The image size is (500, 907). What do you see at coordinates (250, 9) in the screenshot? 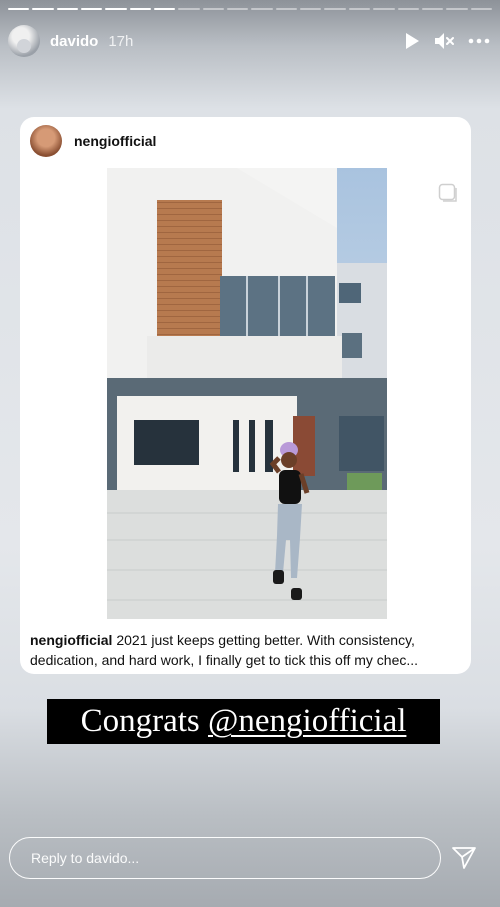
I see `story-progress-bar` at bounding box center [250, 9].